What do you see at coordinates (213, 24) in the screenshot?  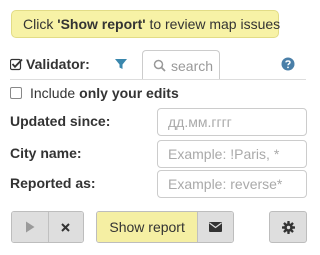 I see `banner-suffix: to review map issues` at bounding box center [213, 24].